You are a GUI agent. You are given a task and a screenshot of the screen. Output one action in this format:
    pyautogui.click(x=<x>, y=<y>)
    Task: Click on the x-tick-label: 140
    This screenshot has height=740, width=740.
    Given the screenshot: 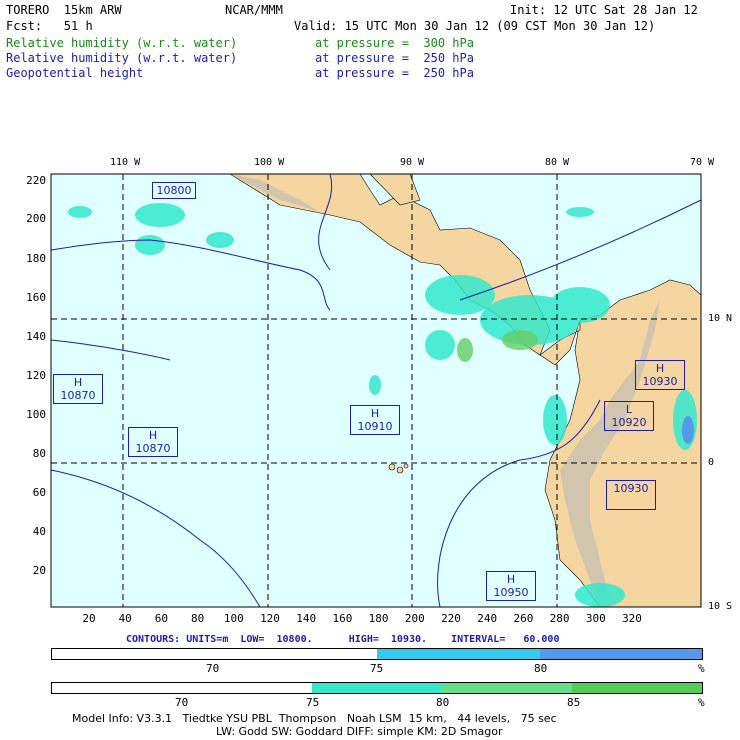 What is the action you would take?
    pyautogui.click(x=306, y=618)
    